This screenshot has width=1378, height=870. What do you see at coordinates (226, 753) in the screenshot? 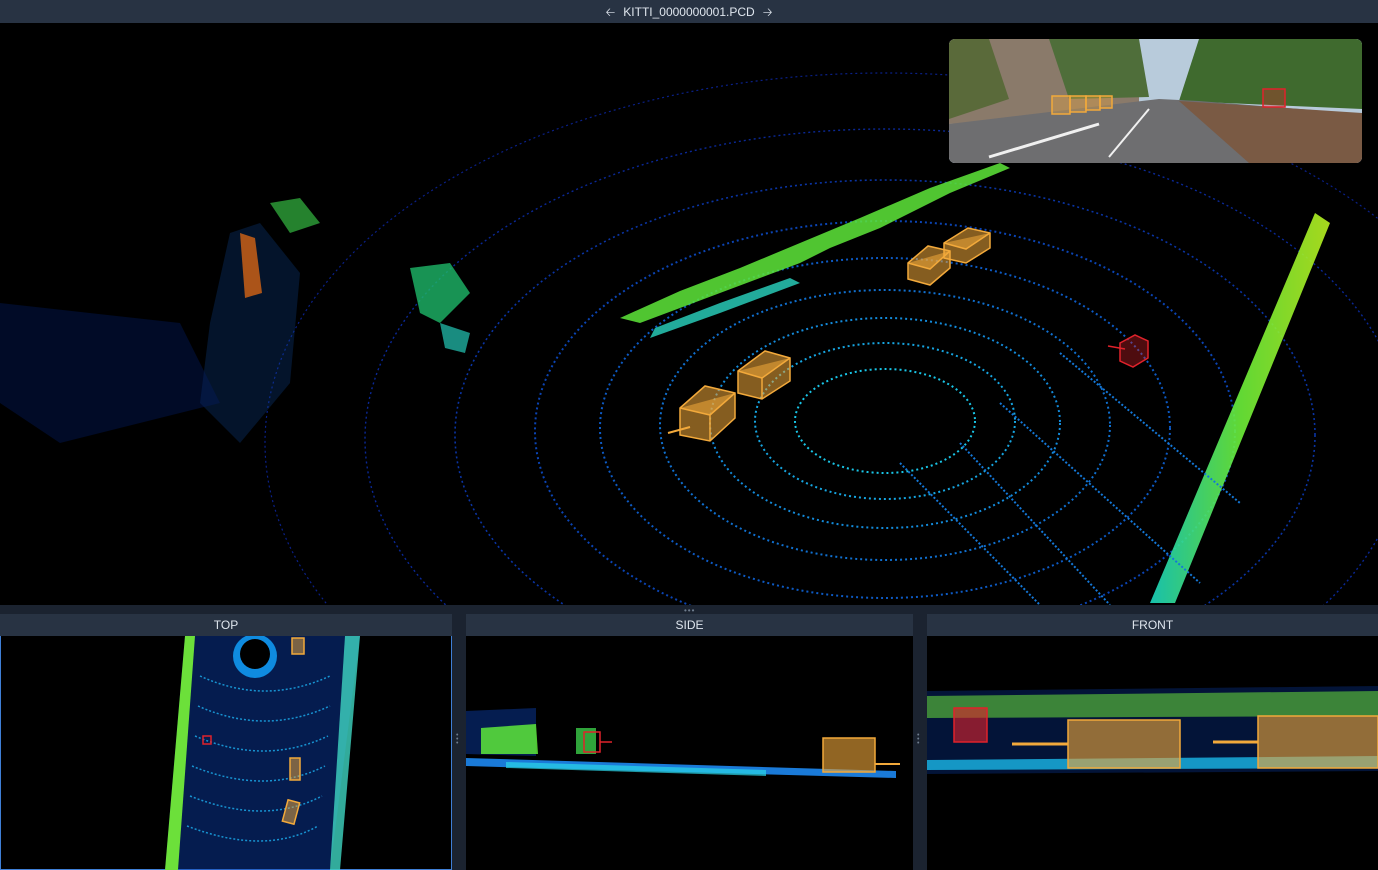
I see `top-view-canvas` at bounding box center [226, 753].